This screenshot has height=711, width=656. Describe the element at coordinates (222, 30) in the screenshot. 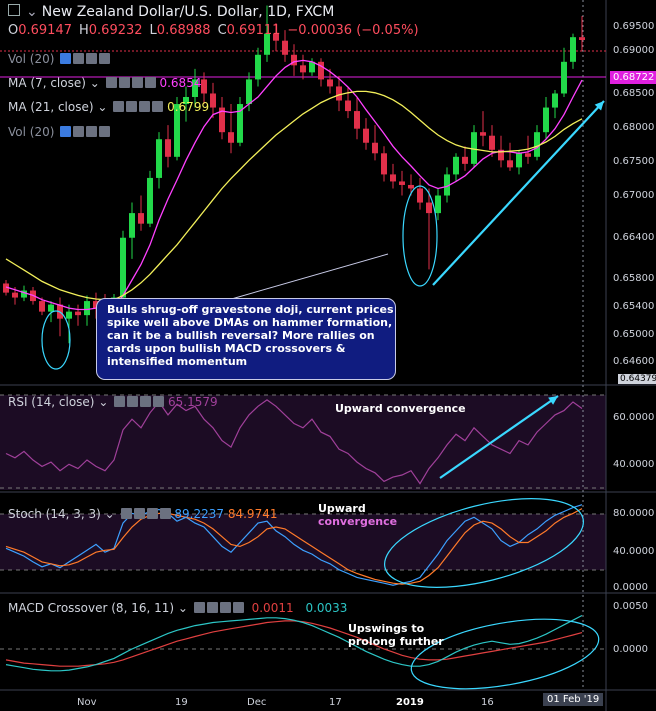

I see `ohlc-close-key: C` at that location.